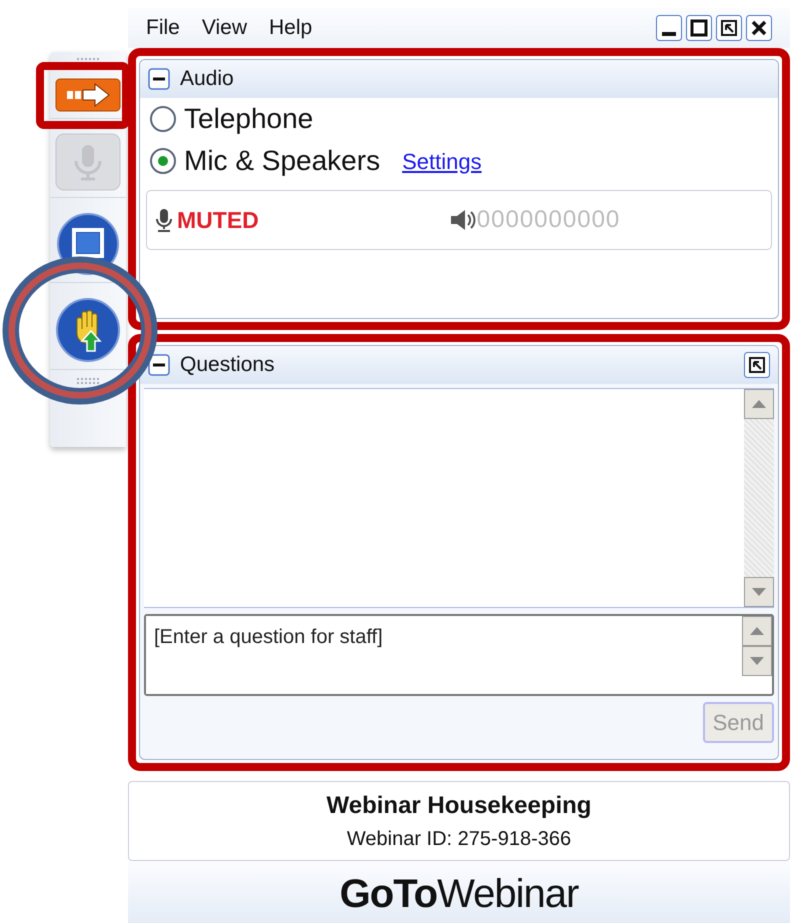 This screenshot has width=793, height=923. Describe the element at coordinates (249, 119) in the screenshot. I see `radio-label: Telephone` at that location.